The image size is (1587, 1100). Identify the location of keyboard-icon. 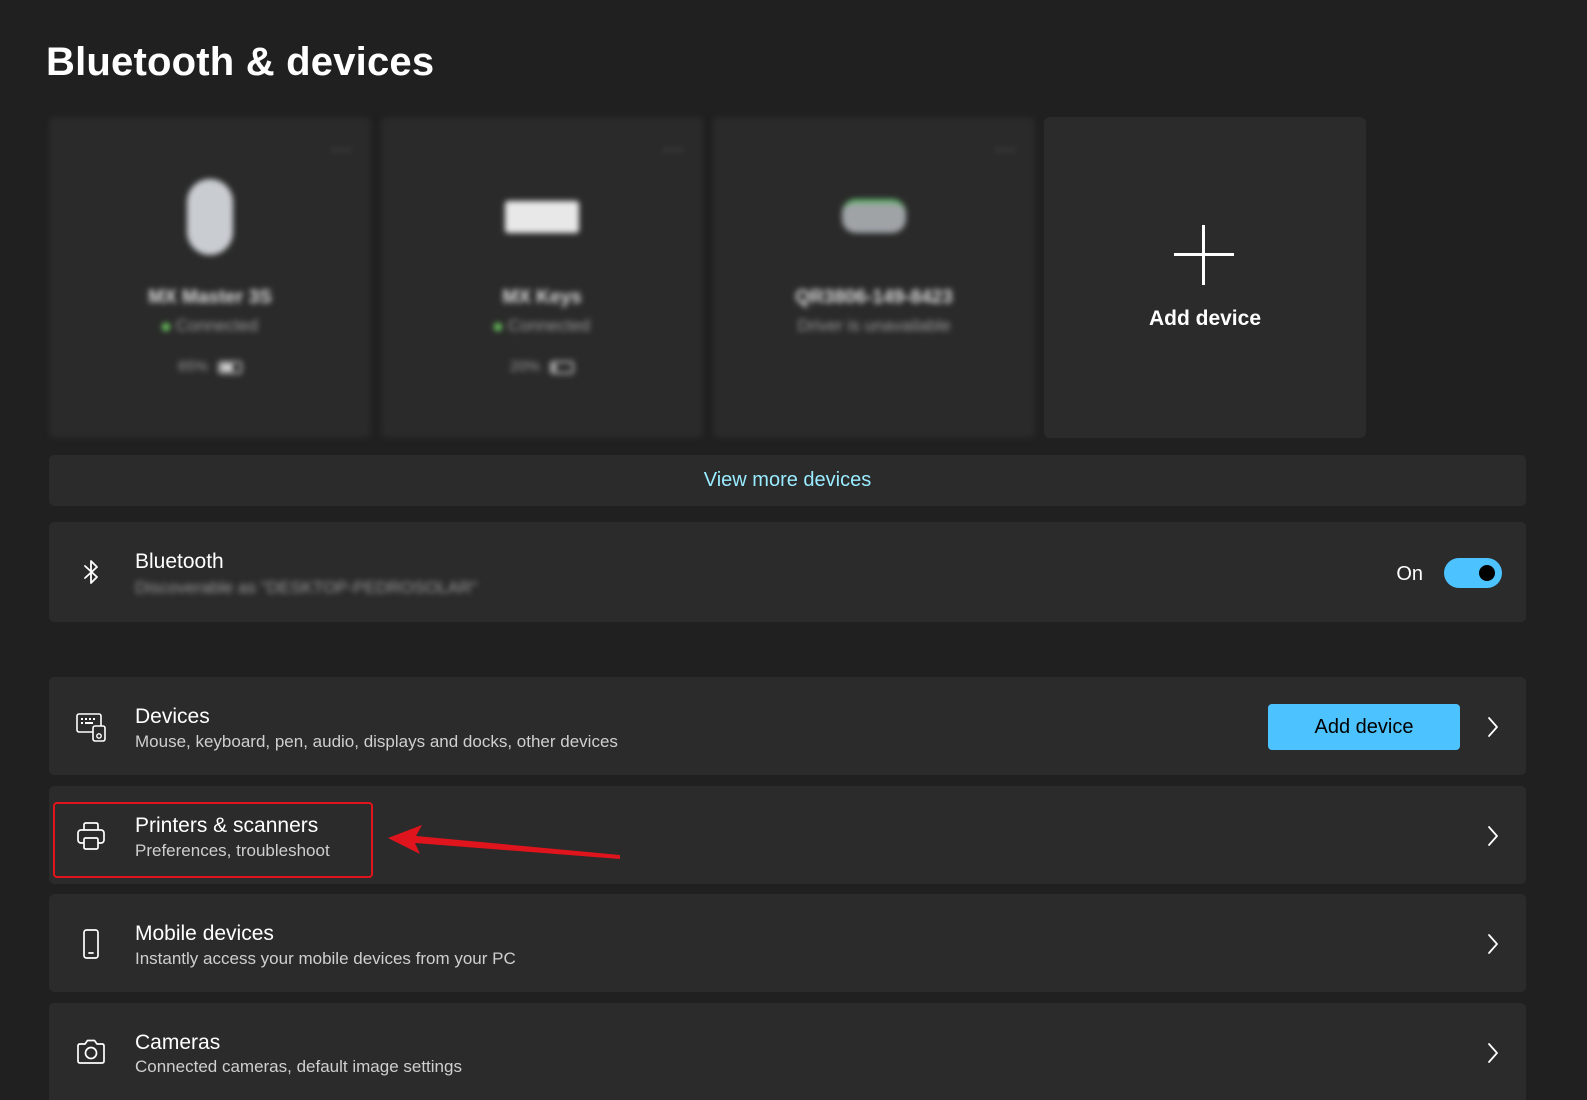
(542, 217).